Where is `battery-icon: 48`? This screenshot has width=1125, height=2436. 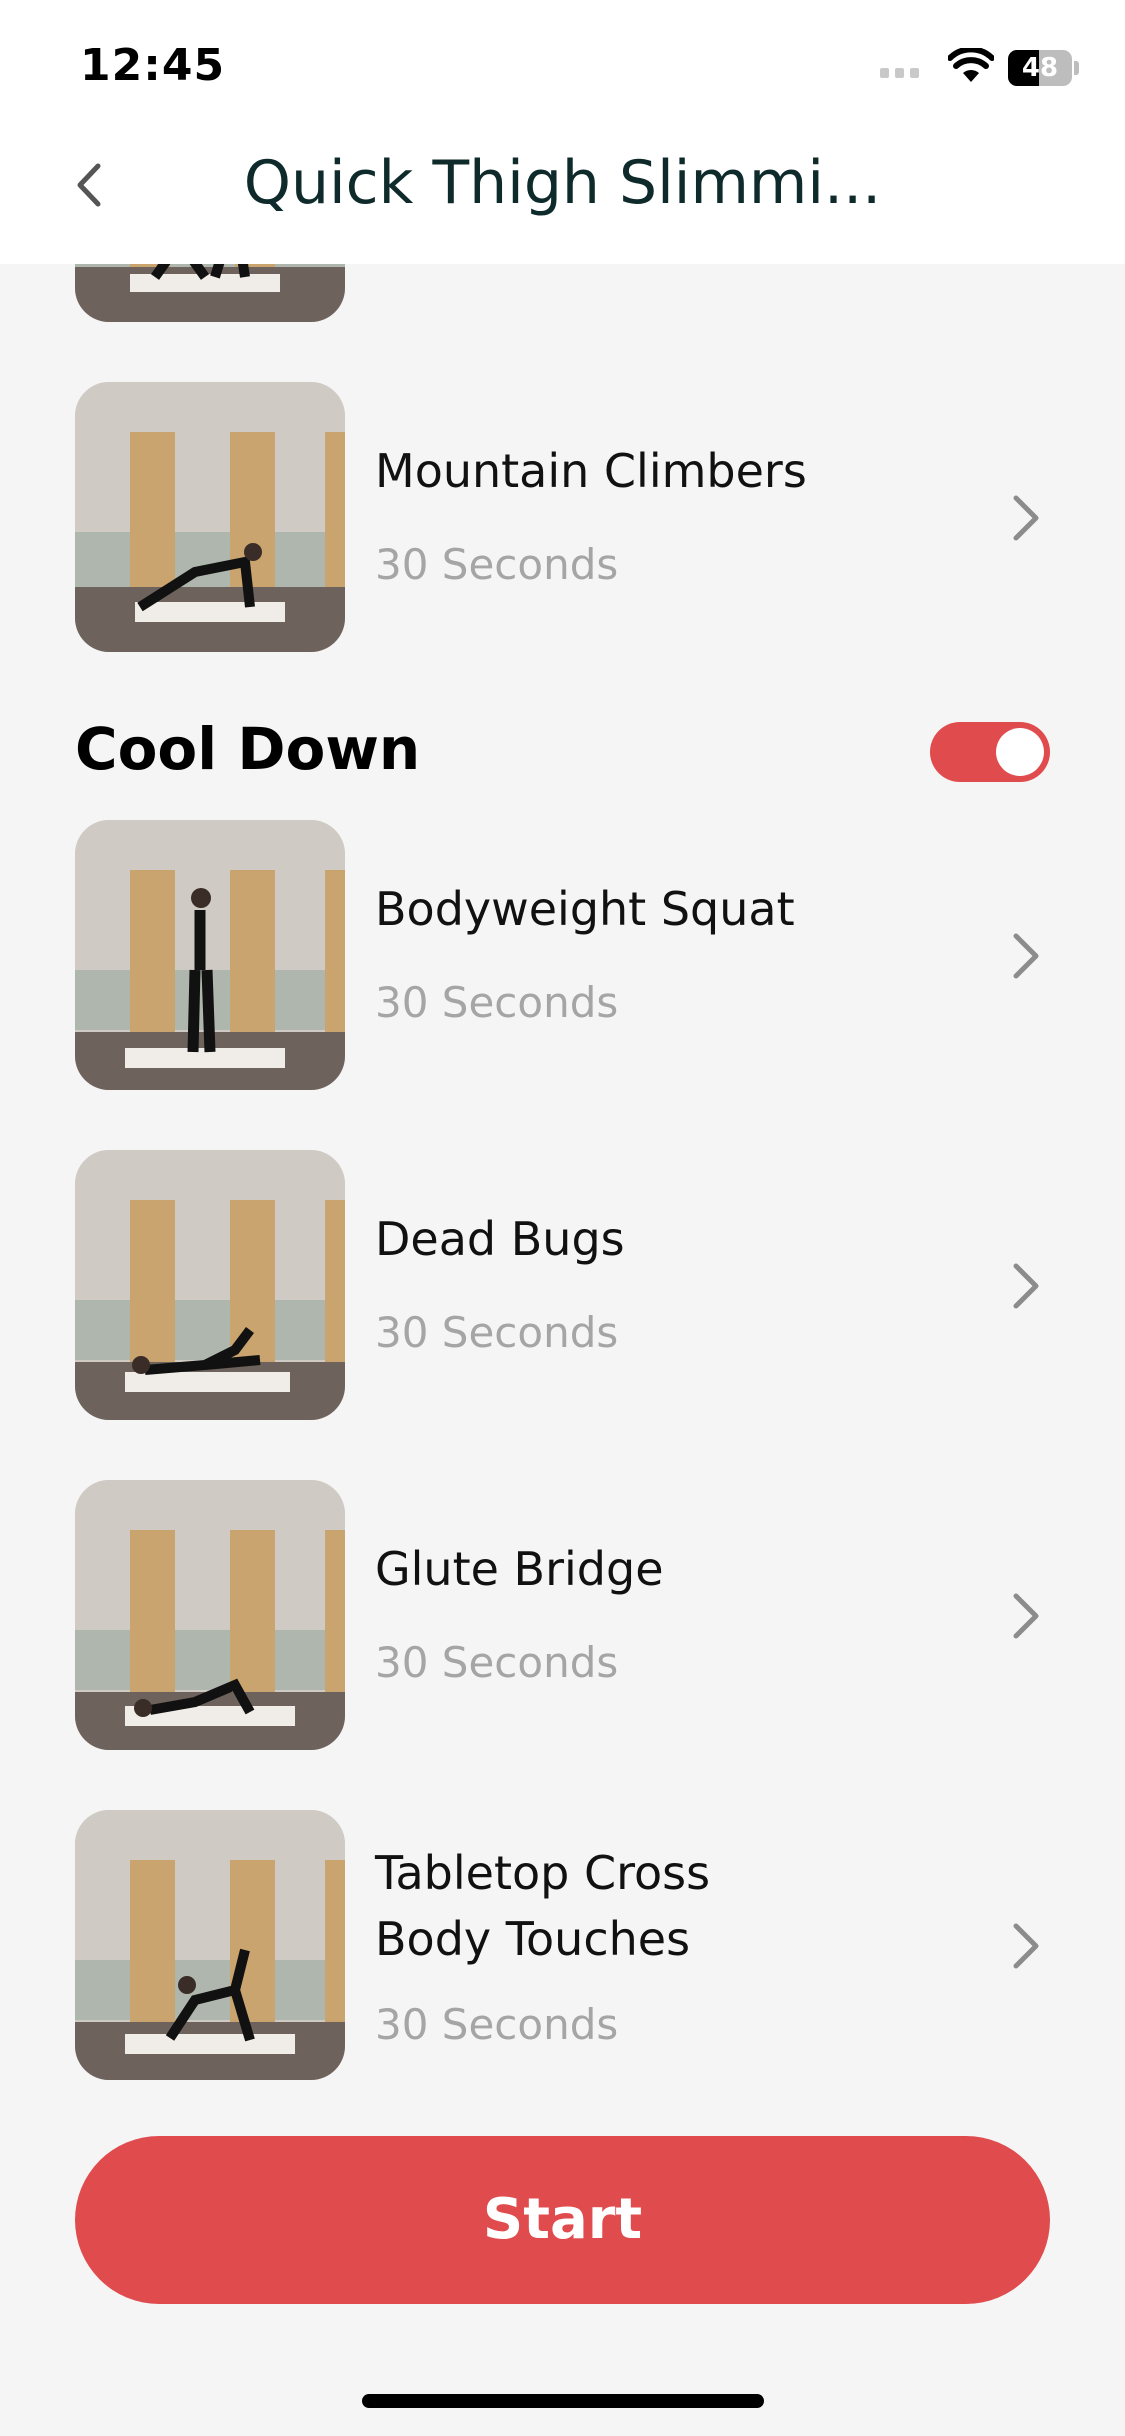
battery-icon: 48 is located at coordinates (1043, 68).